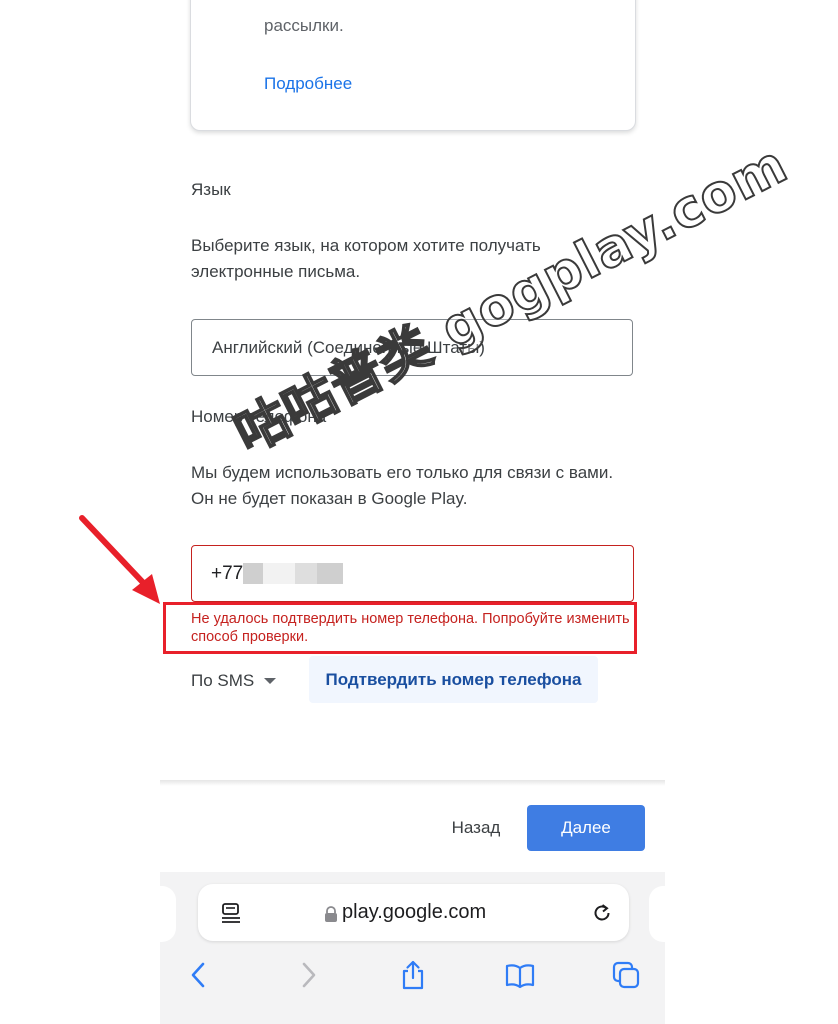 This screenshot has width=838, height=1024. What do you see at coordinates (161, 914) in the screenshot?
I see `previous-tab-preview` at bounding box center [161, 914].